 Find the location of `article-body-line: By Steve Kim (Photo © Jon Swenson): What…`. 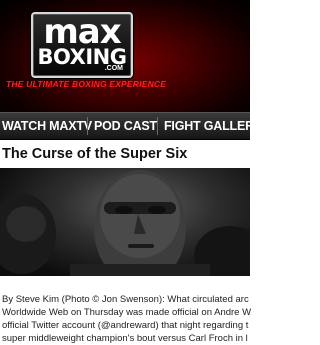

article-body-line: By Steve Kim (Photo © Jon Swenson): What… is located at coordinates (125, 299).